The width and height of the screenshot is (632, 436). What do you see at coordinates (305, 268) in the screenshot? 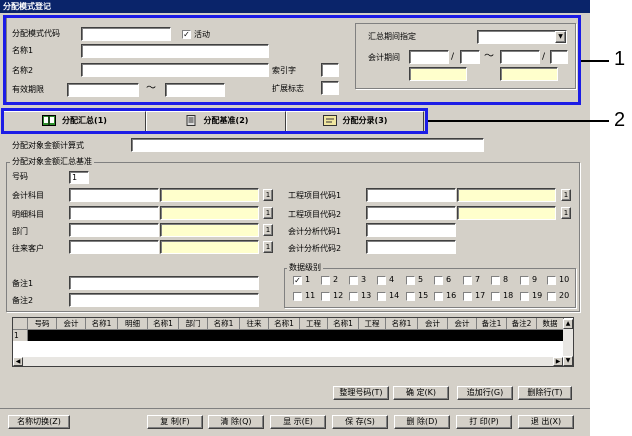
I see `data-level-title: 数据级别` at bounding box center [305, 268].